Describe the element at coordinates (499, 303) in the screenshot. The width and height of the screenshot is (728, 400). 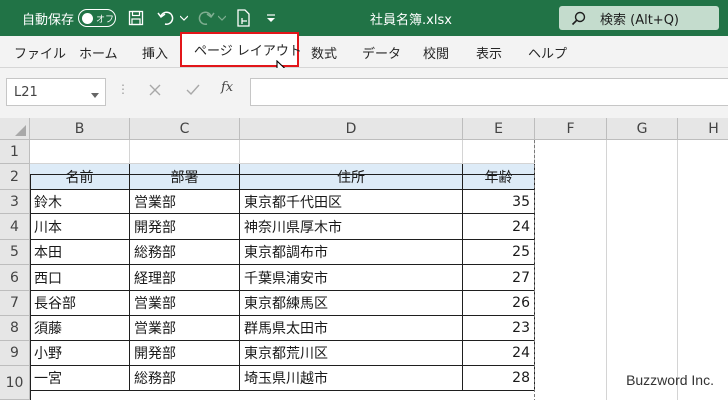
I see `table-cell: 26` at that location.